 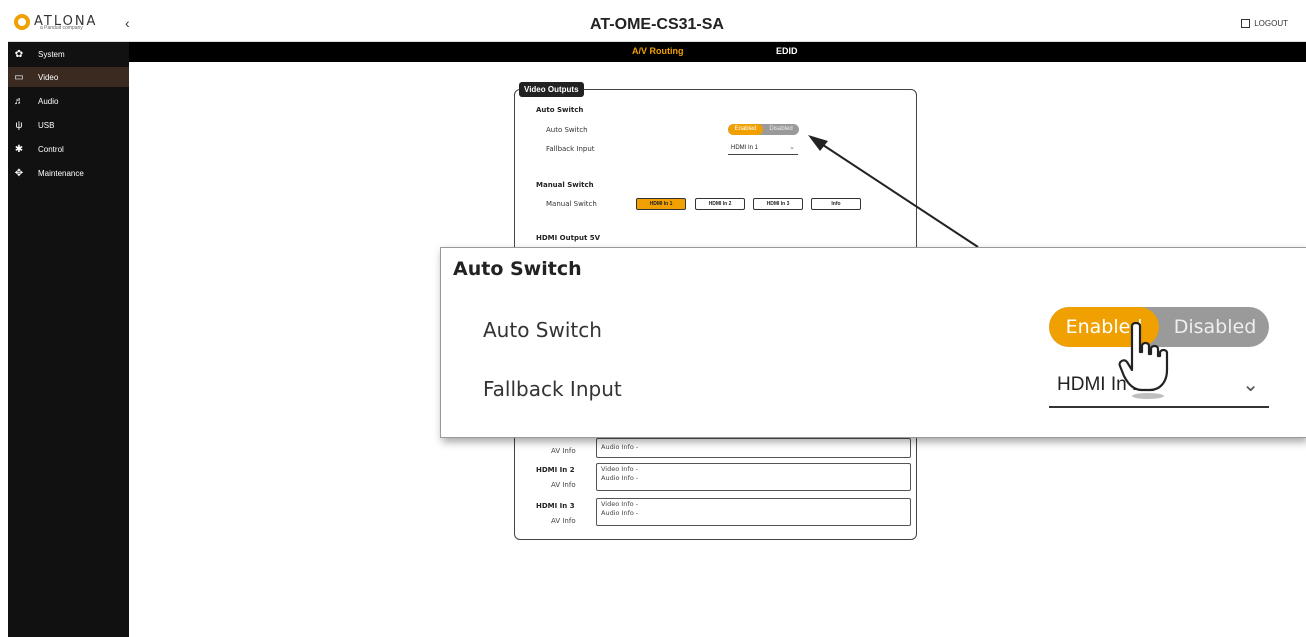 I want to click on audio-icon: ♬, so click(x=19, y=101).